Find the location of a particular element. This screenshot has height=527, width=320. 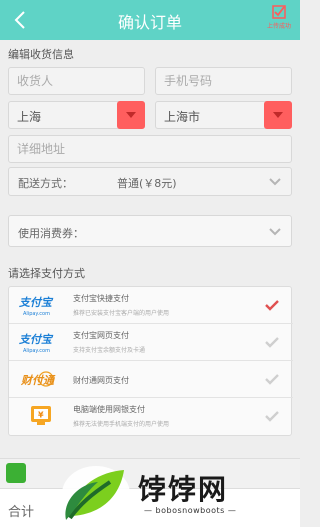

voucher-select: 使用消费券： is located at coordinates (150, 231).